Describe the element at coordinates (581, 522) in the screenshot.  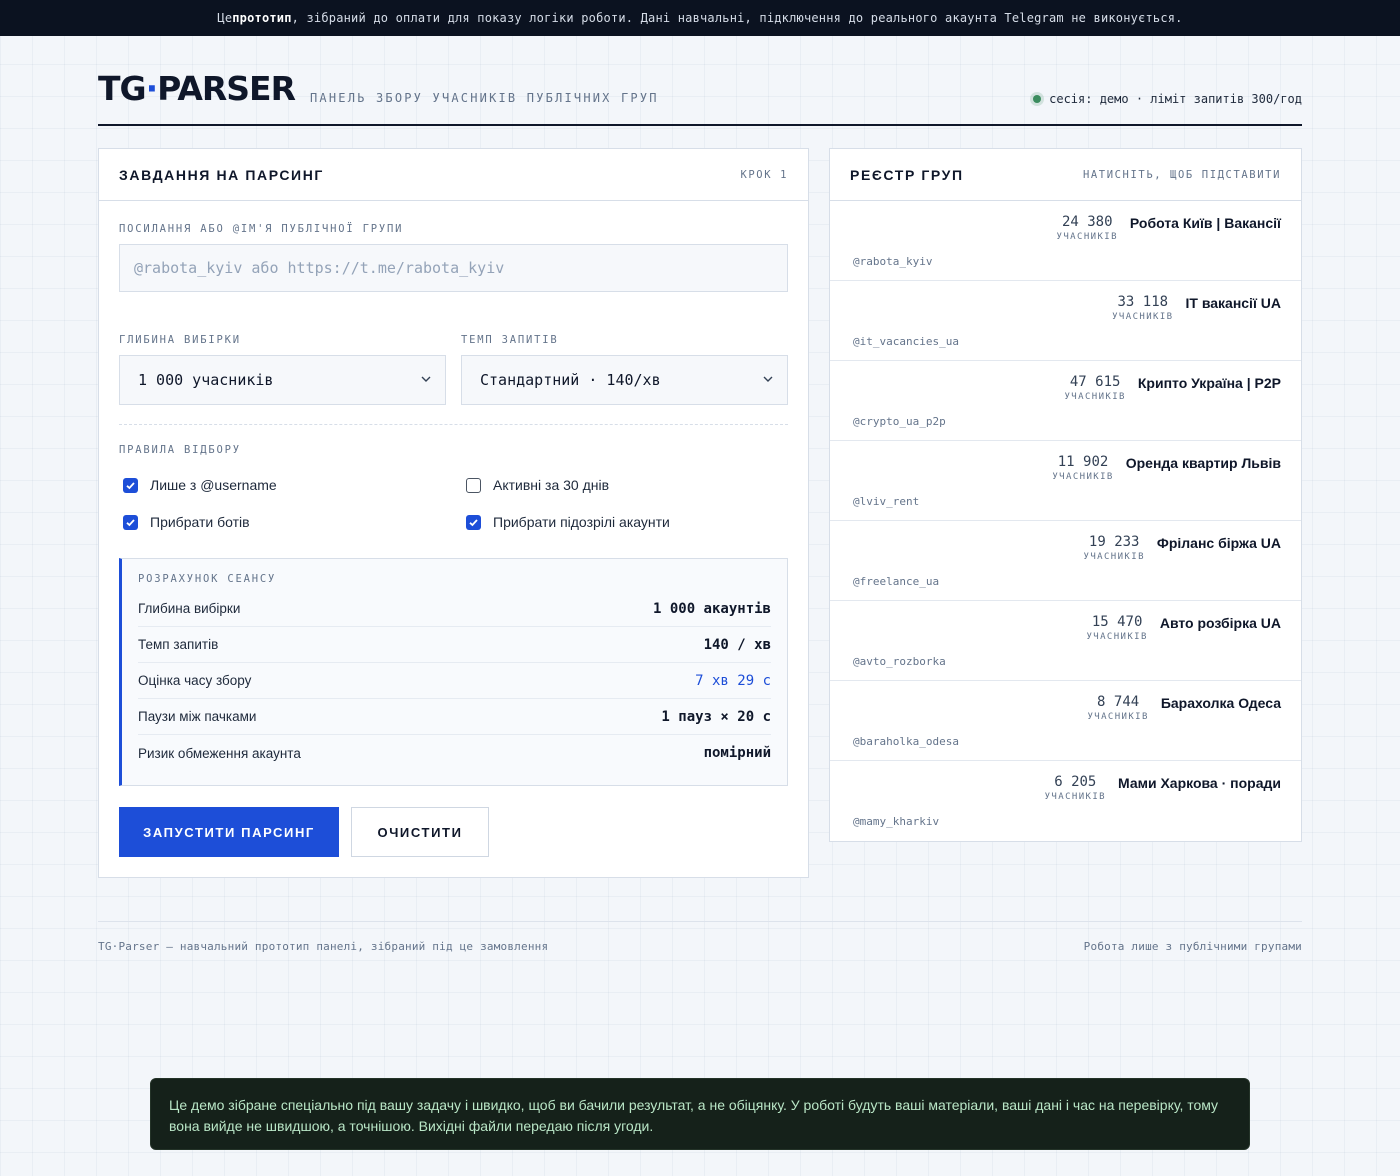
I see `rule-label: Прибрати підозрілі акаунти` at that location.